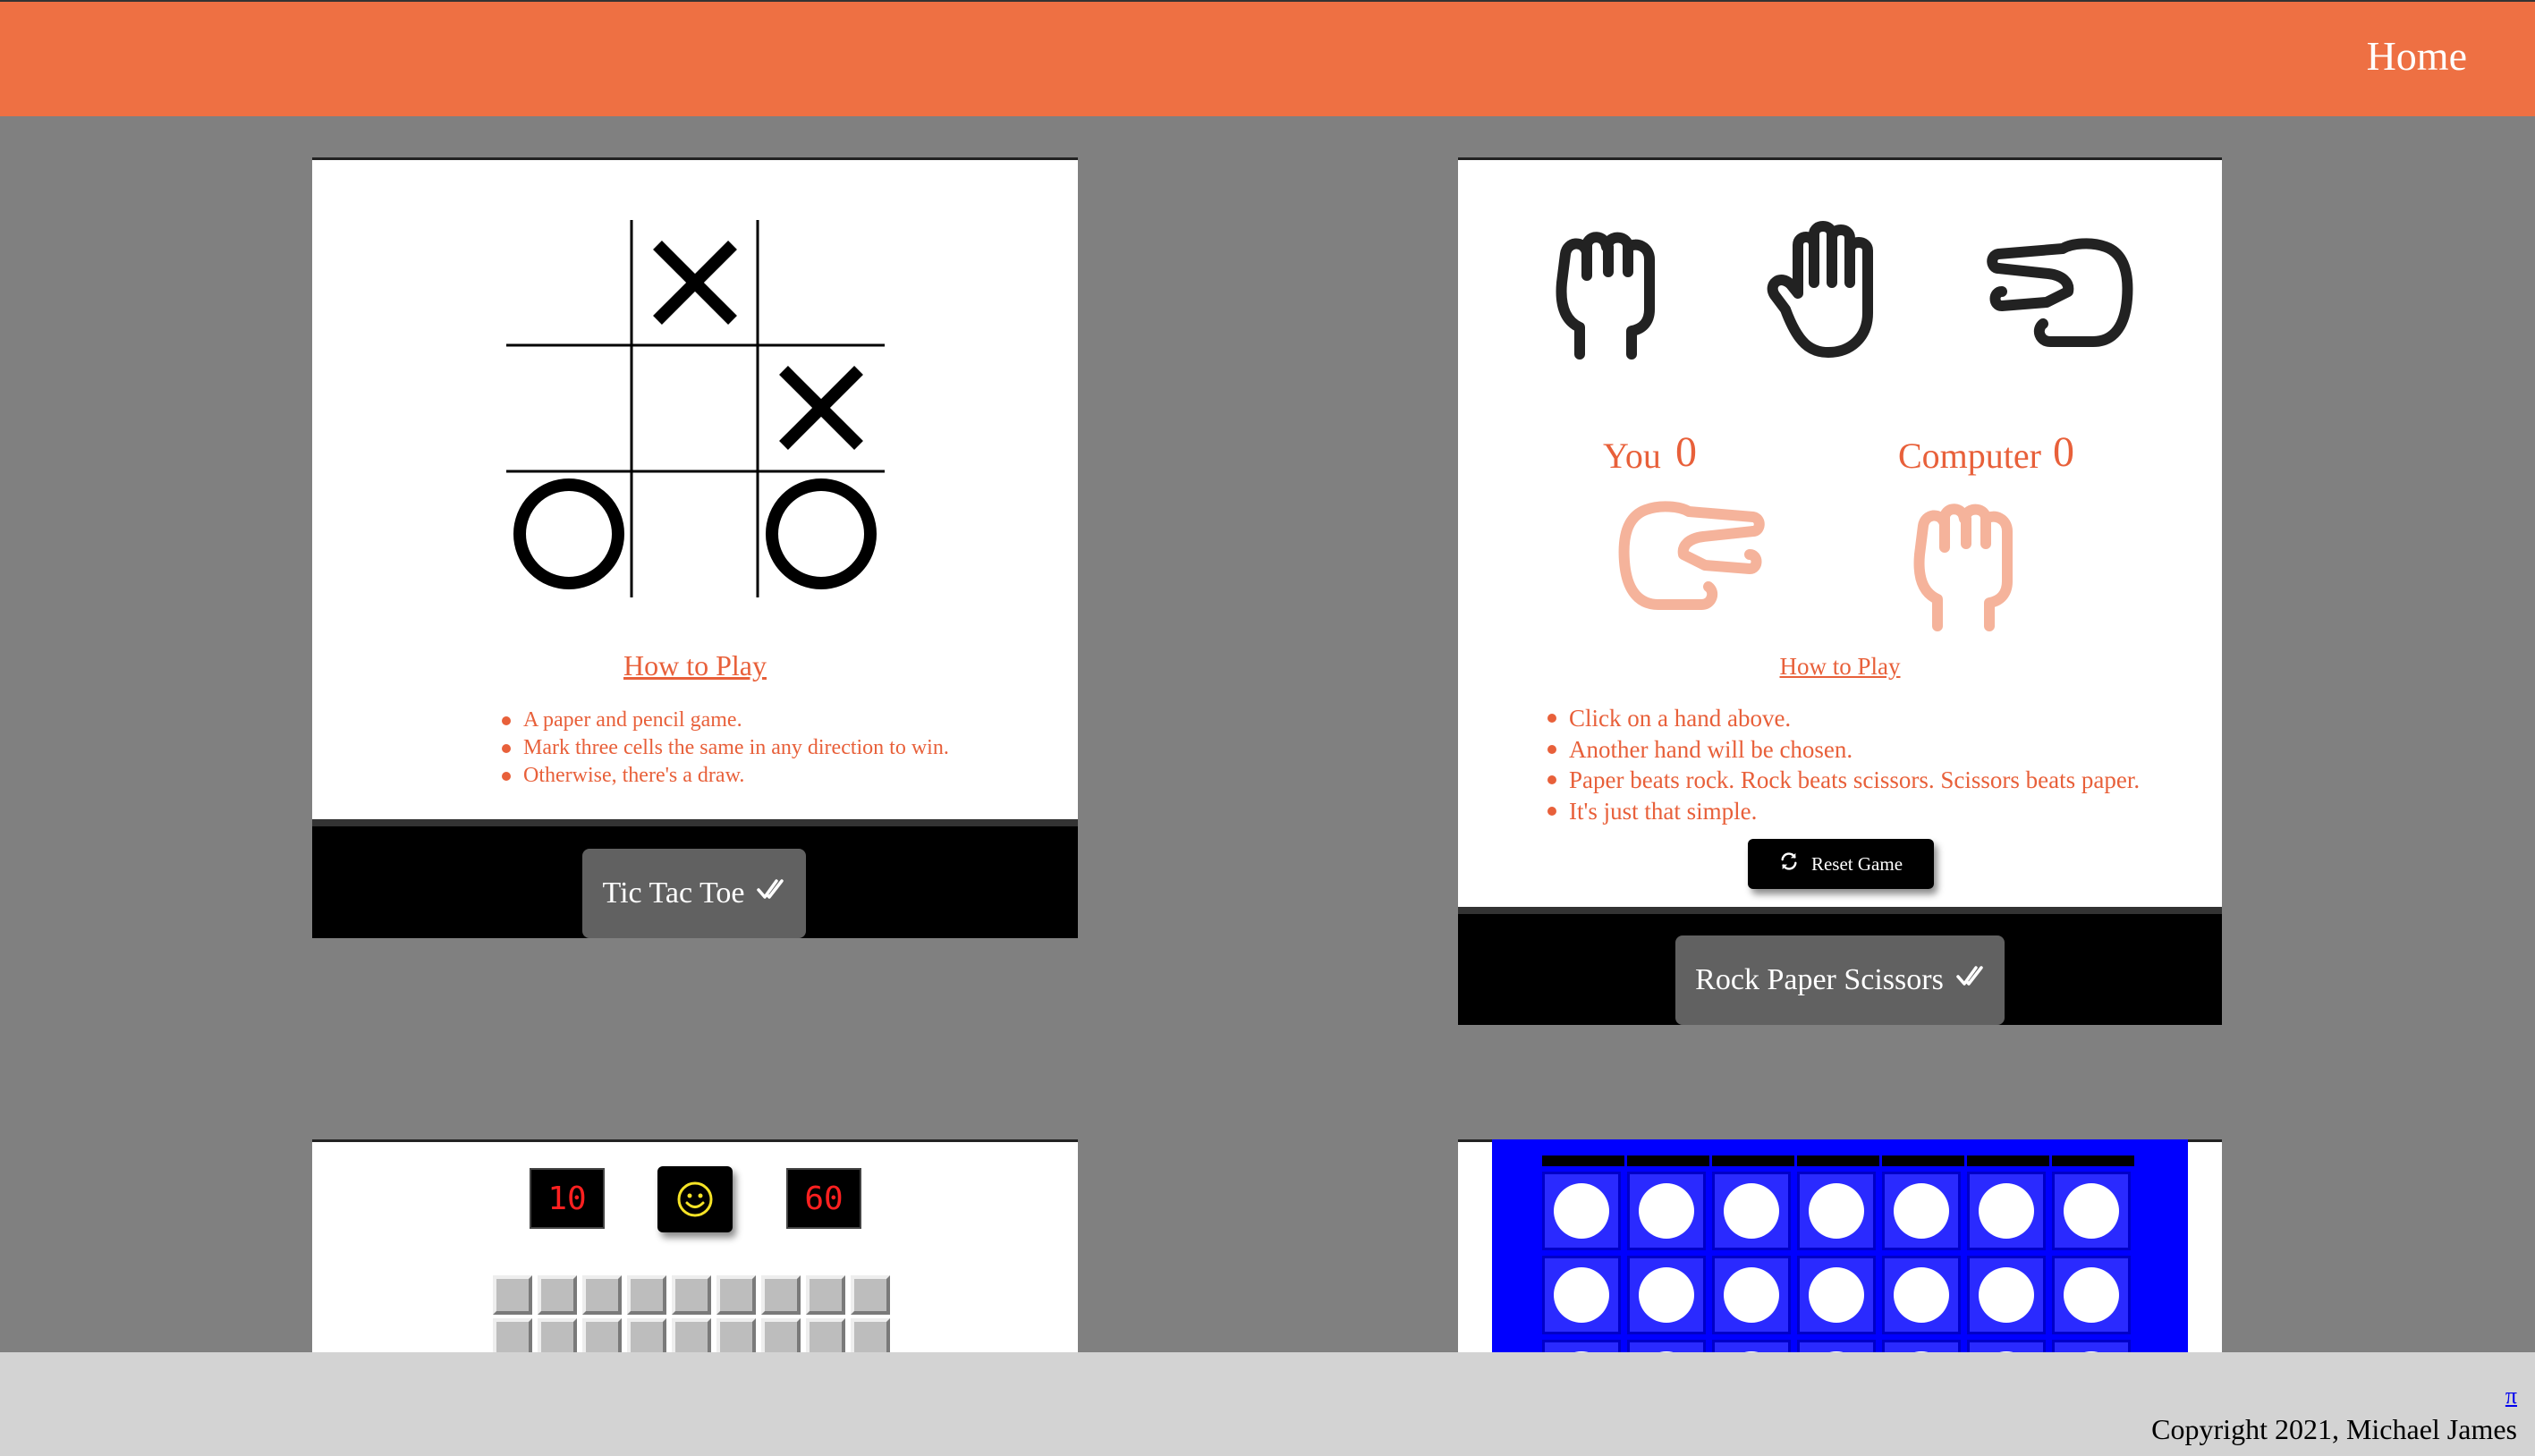 This screenshot has height=1456, width=2535. I want to click on connect-four-card, so click(1840, 1255).